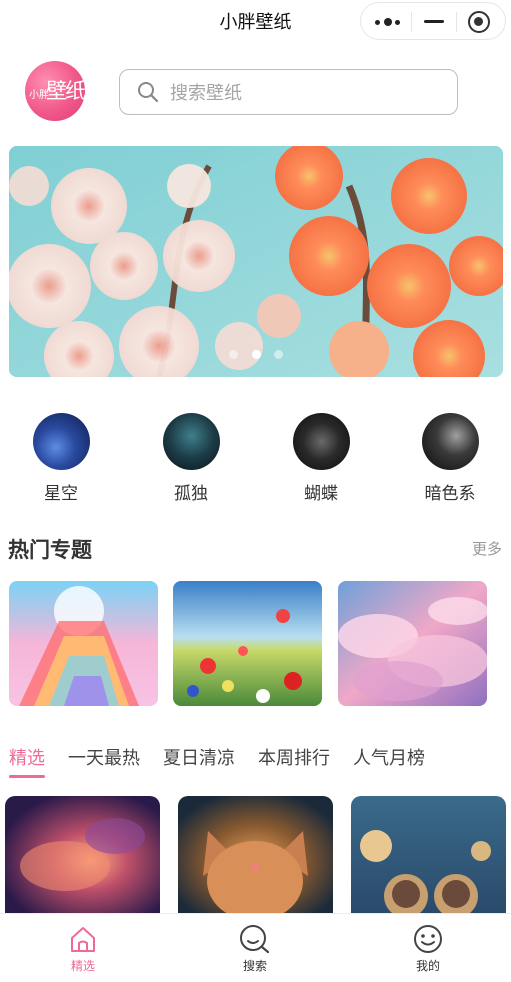 This screenshot has height=982, width=511. What do you see at coordinates (148, 92) in the screenshot?
I see `search-icon` at bounding box center [148, 92].